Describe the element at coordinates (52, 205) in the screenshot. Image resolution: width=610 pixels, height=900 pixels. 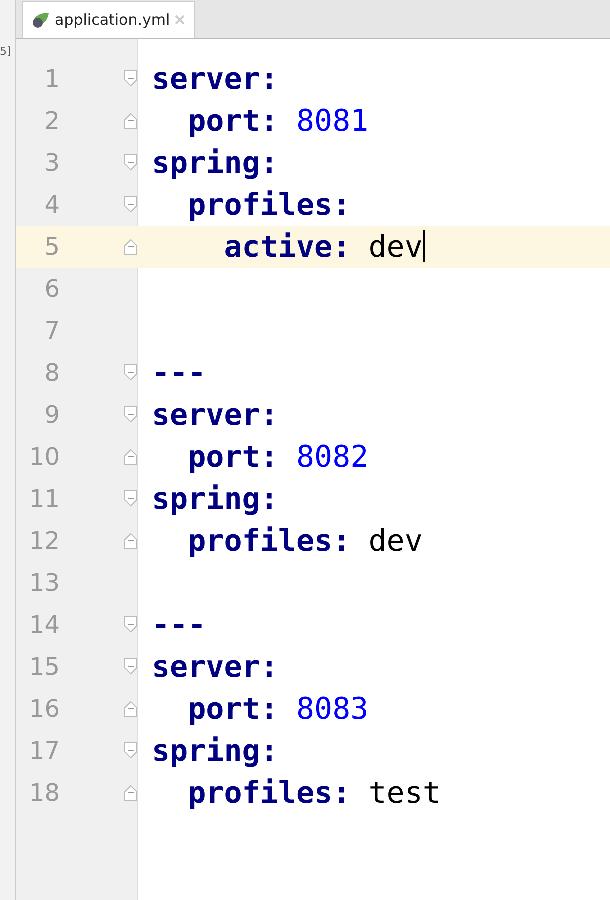
I see `line-number: 4` at that location.